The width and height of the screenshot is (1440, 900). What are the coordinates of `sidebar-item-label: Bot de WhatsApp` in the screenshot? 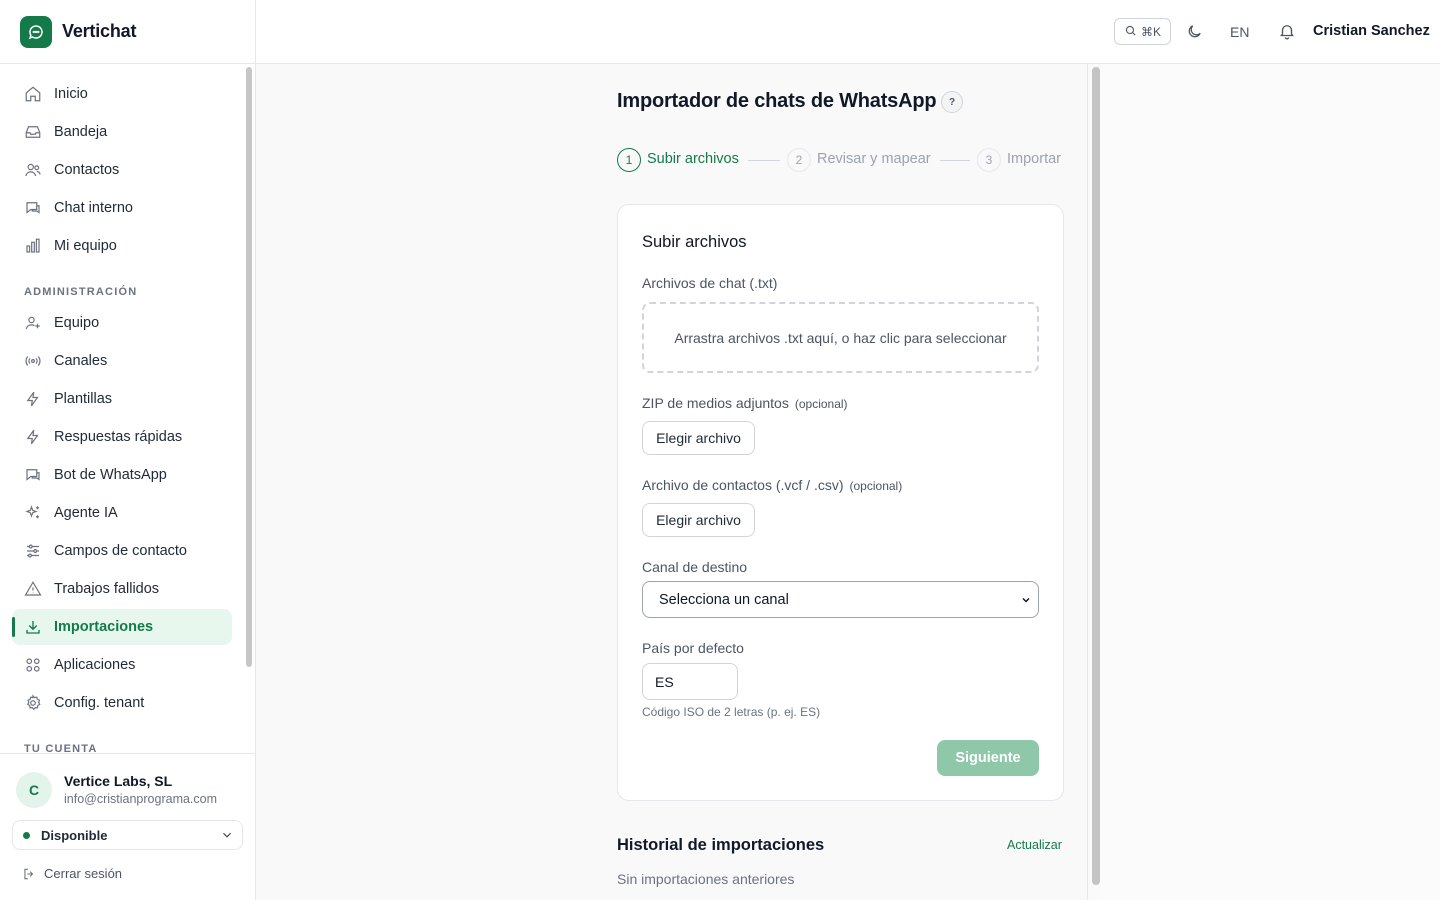 It's located at (110, 475).